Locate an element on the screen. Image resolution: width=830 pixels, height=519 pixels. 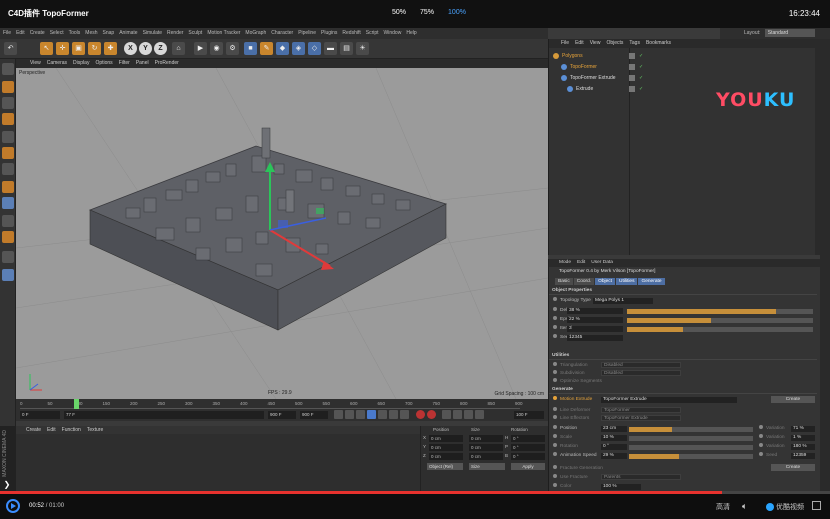
tweak-mode-icon is located at coordinates (8, 203).